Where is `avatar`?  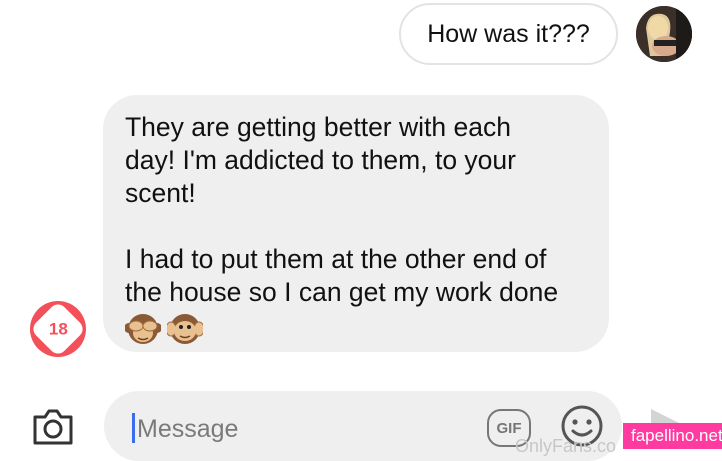
avatar is located at coordinates (664, 34).